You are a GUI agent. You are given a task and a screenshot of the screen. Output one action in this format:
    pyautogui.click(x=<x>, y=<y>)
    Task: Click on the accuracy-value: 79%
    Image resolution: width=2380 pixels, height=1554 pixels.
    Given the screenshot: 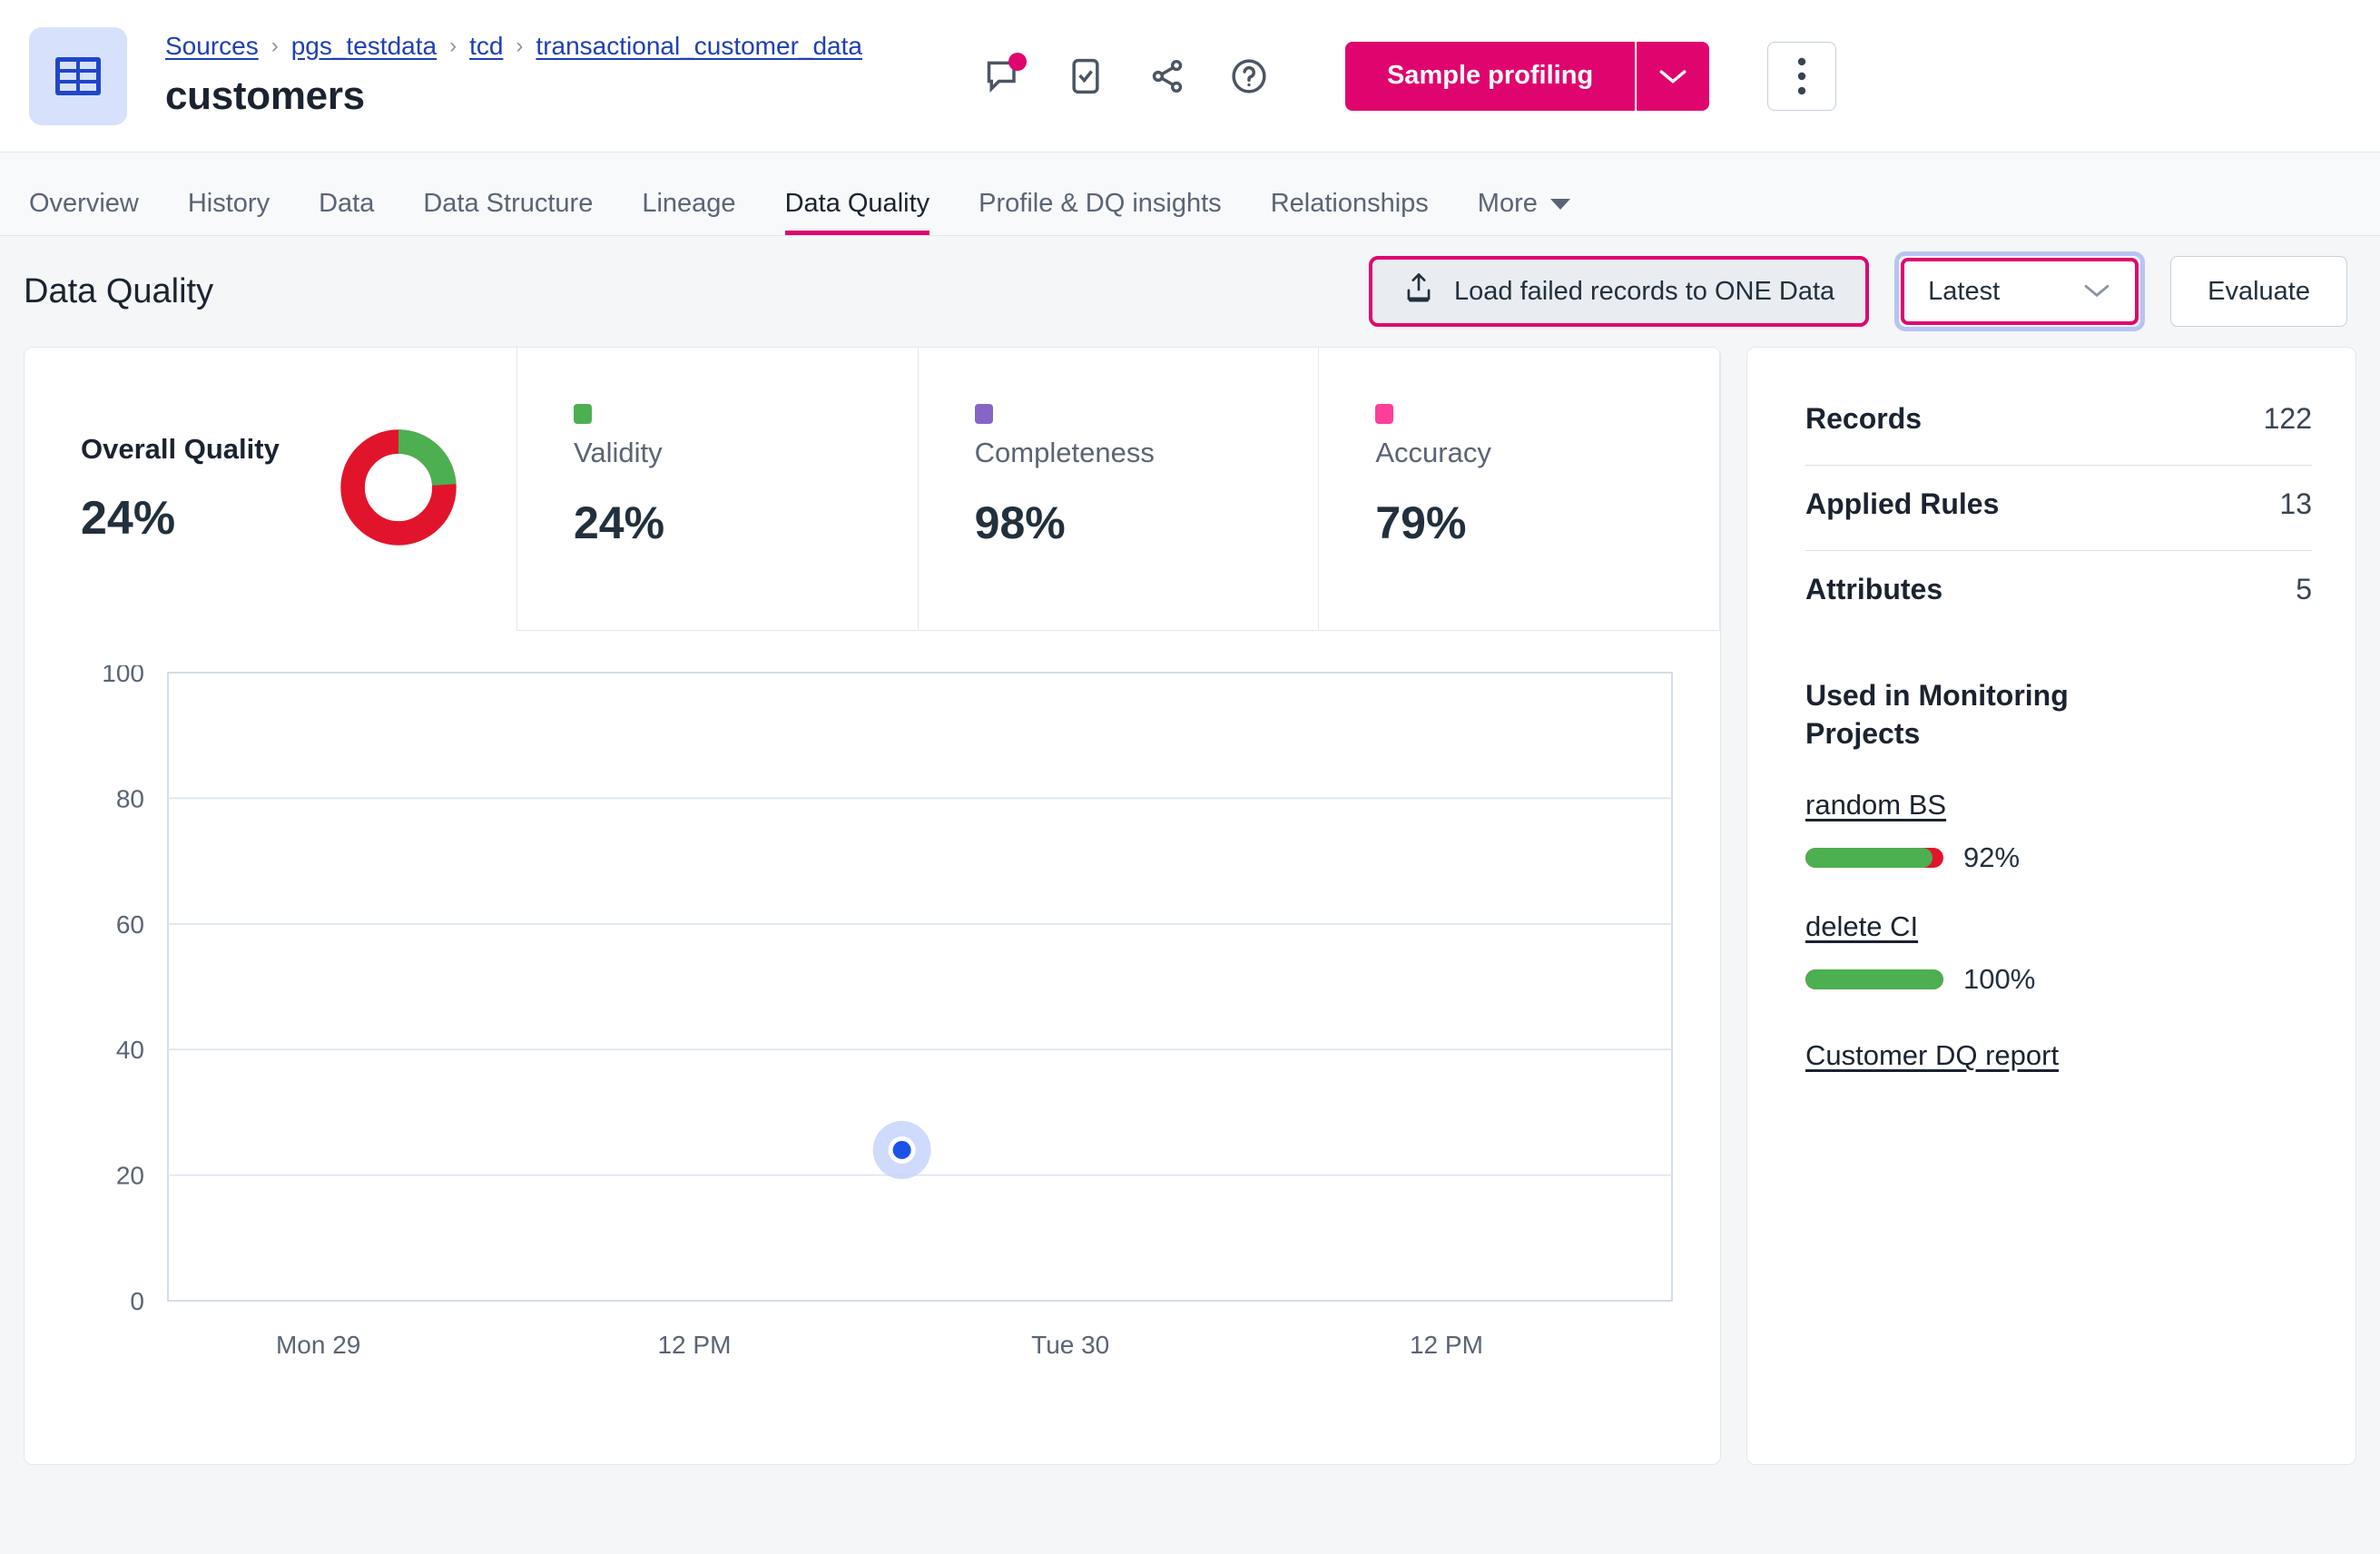 What is the action you would take?
    pyautogui.click(x=1421, y=522)
    